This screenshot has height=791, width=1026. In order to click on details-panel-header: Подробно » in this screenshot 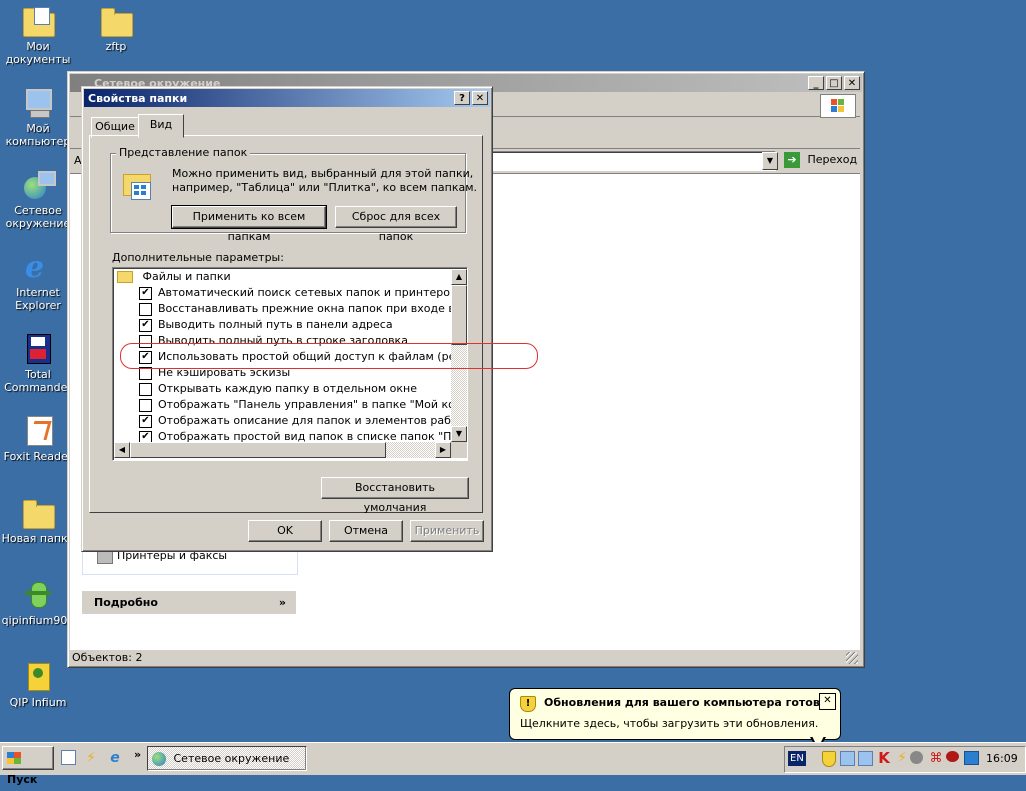, I will do `click(189, 602)`.